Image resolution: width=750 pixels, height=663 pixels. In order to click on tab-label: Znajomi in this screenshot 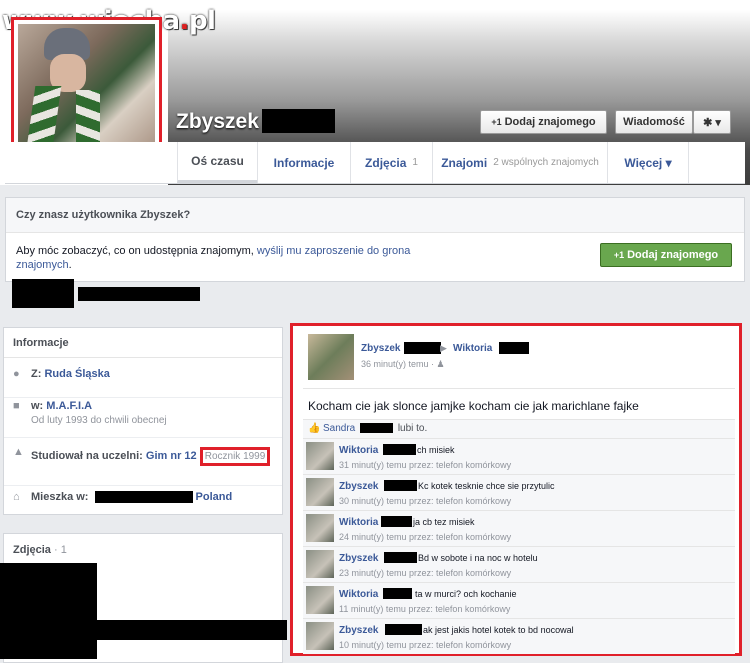, I will do `click(464, 162)`.